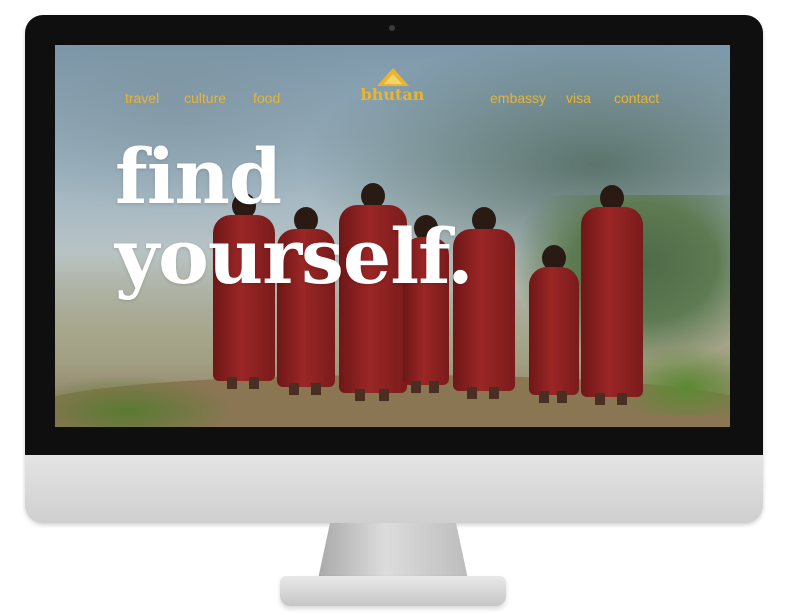 The width and height of the screenshot is (786, 615). What do you see at coordinates (198, 176) in the screenshot?
I see `headline-line-1: find` at bounding box center [198, 176].